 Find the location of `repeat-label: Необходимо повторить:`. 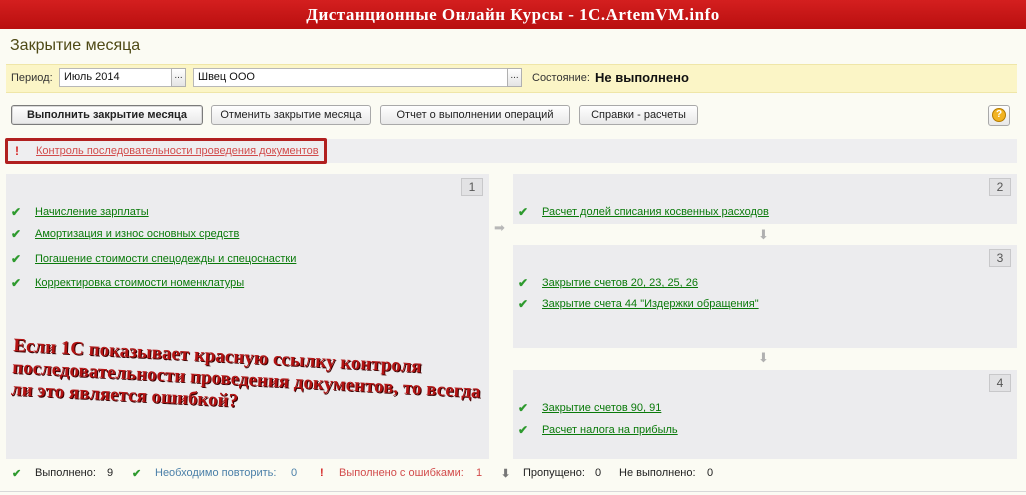

repeat-label: Необходимо повторить: is located at coordinates (216, 473).